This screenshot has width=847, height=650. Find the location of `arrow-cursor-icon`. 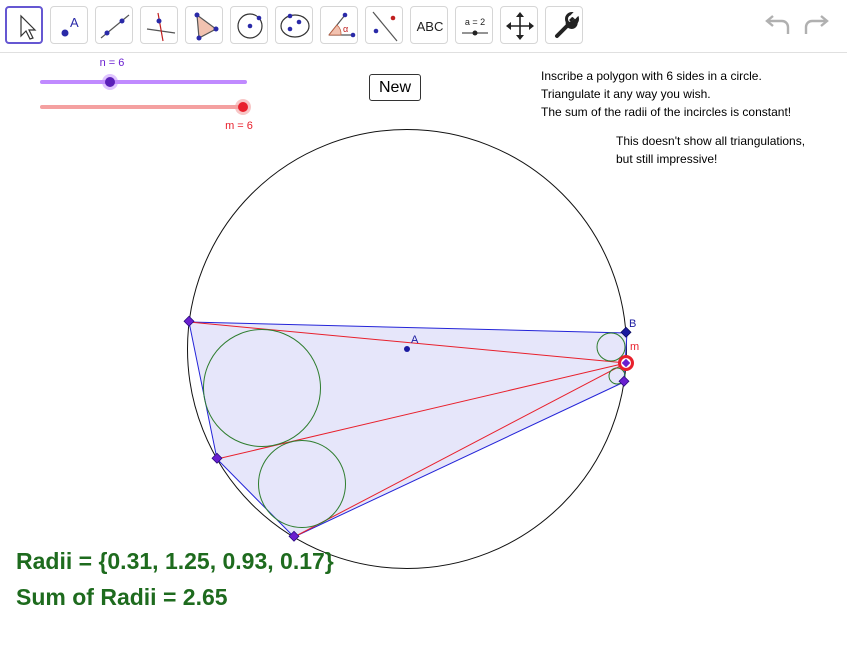

arrow-cursor-icon is located at coordinates (28, 27).